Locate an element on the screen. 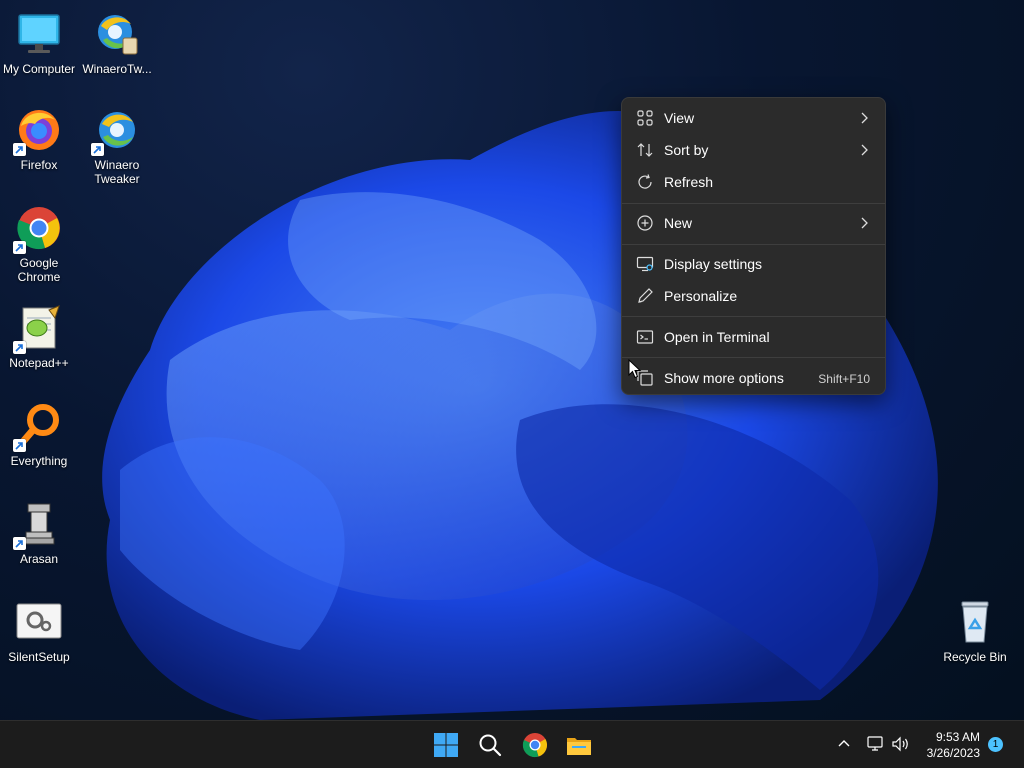 The width and height of the screenshot is (1024, 768). clock-time: 9:53 AM is located at coordinates (957, 737).